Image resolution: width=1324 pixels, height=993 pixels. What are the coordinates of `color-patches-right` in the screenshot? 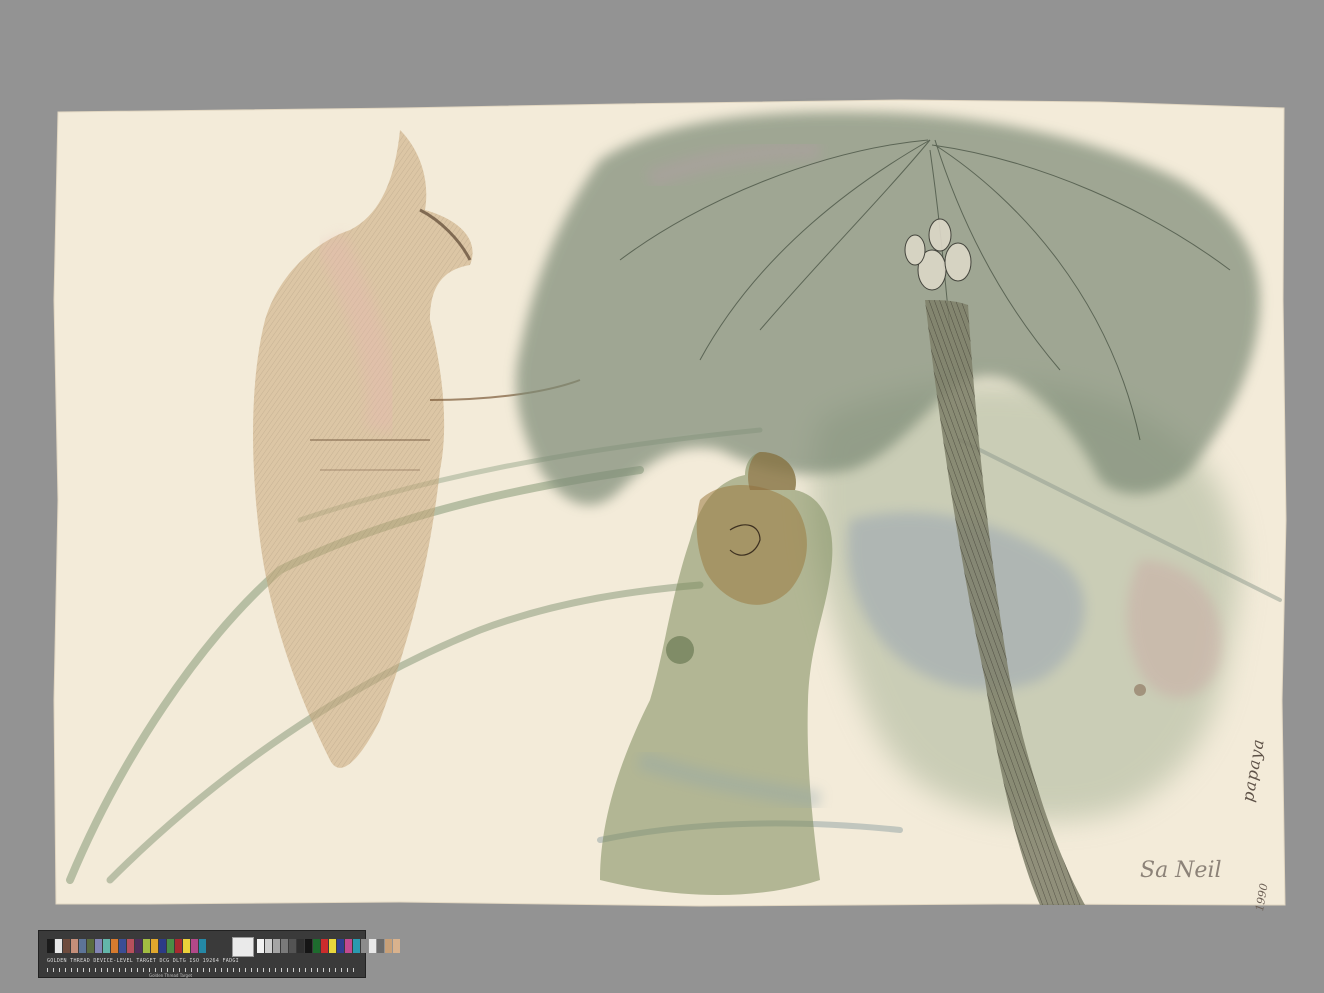 It's located at (329, 946).